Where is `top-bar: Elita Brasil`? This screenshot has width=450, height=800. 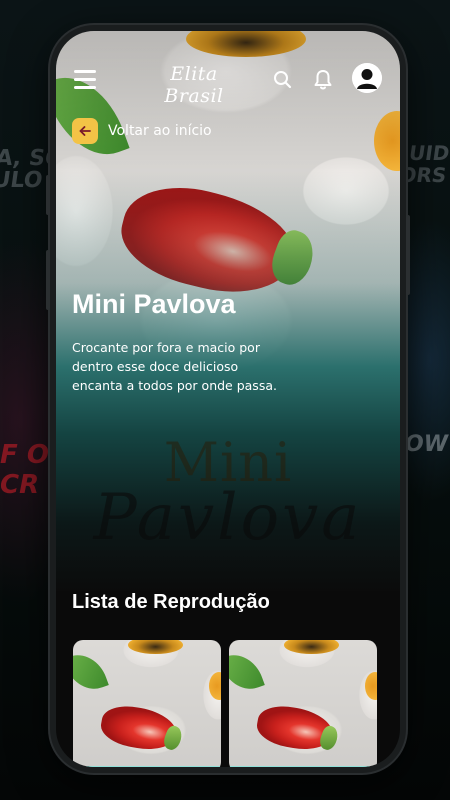
top-bar: Elita Brasil is located at coordinates (228, 84).